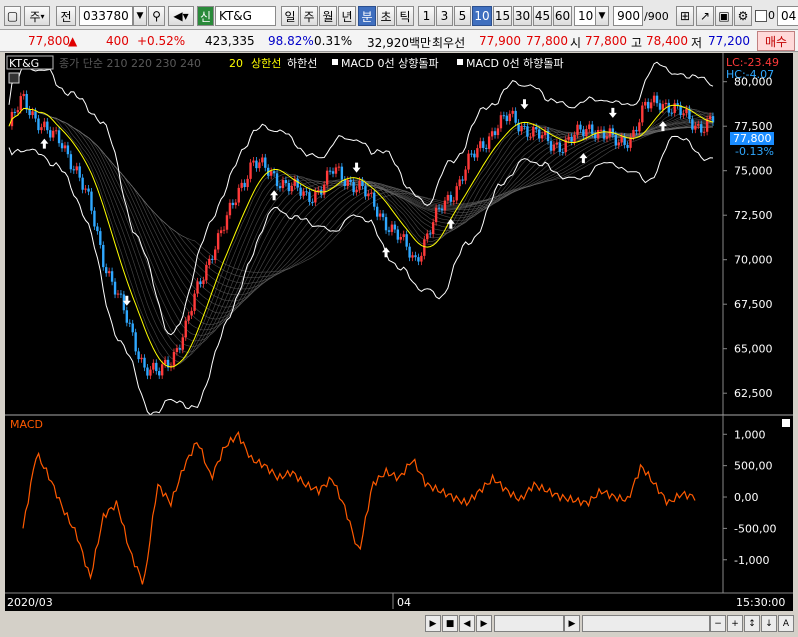 Image resolution: width=798 pixels, height=637 pixels. What do you see at coordinates (356, 167) in the screenshot?
I see `sell-arrow-icon` at bounding box center [356, 167].